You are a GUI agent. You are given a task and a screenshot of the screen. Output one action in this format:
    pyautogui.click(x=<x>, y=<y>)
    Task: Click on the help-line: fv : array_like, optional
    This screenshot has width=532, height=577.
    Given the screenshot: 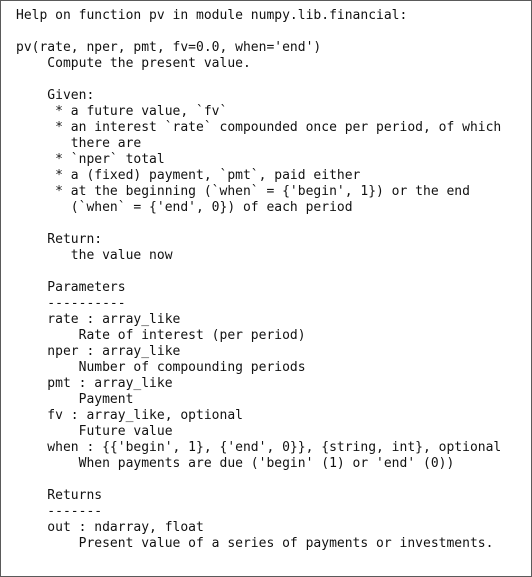 What is the action you would take?
    pyautogui.click(x=129, y=415)
    